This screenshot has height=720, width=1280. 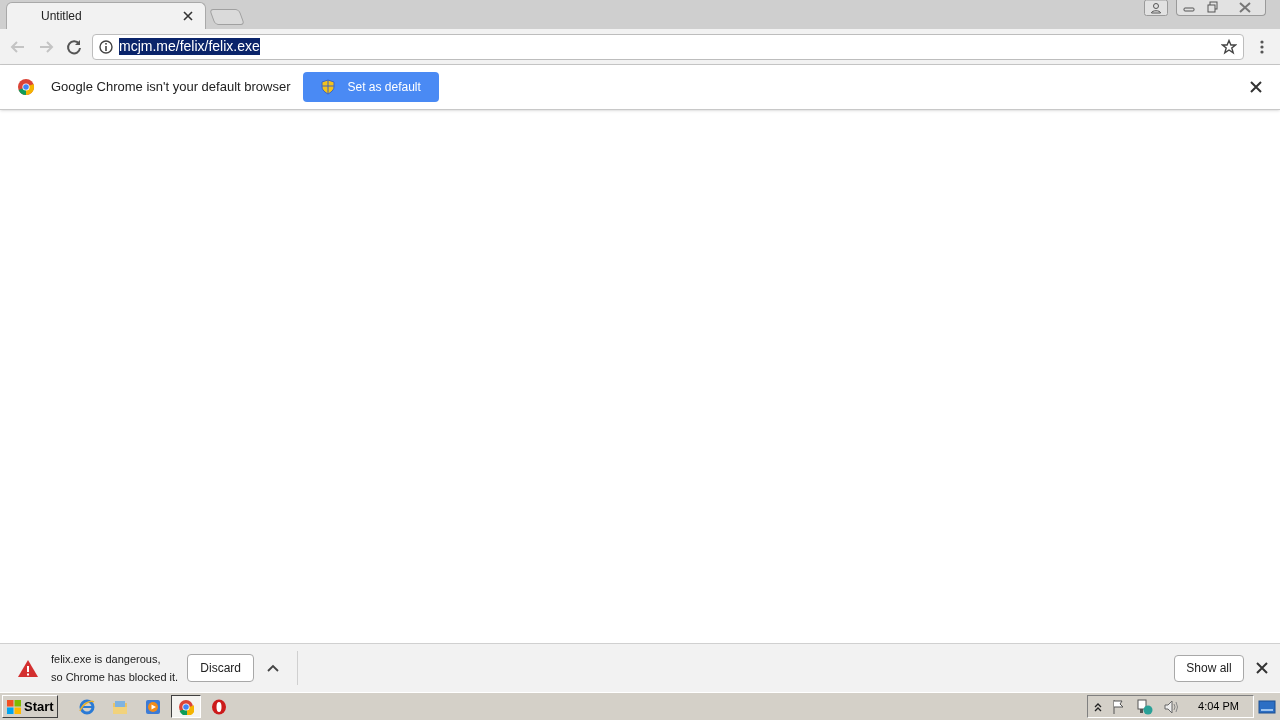 What do you see at coordinates (171, 87) in the screenshot?
I see `infobar-message: Google Chrome isn't your default browser` at bounding box center [171, 87].